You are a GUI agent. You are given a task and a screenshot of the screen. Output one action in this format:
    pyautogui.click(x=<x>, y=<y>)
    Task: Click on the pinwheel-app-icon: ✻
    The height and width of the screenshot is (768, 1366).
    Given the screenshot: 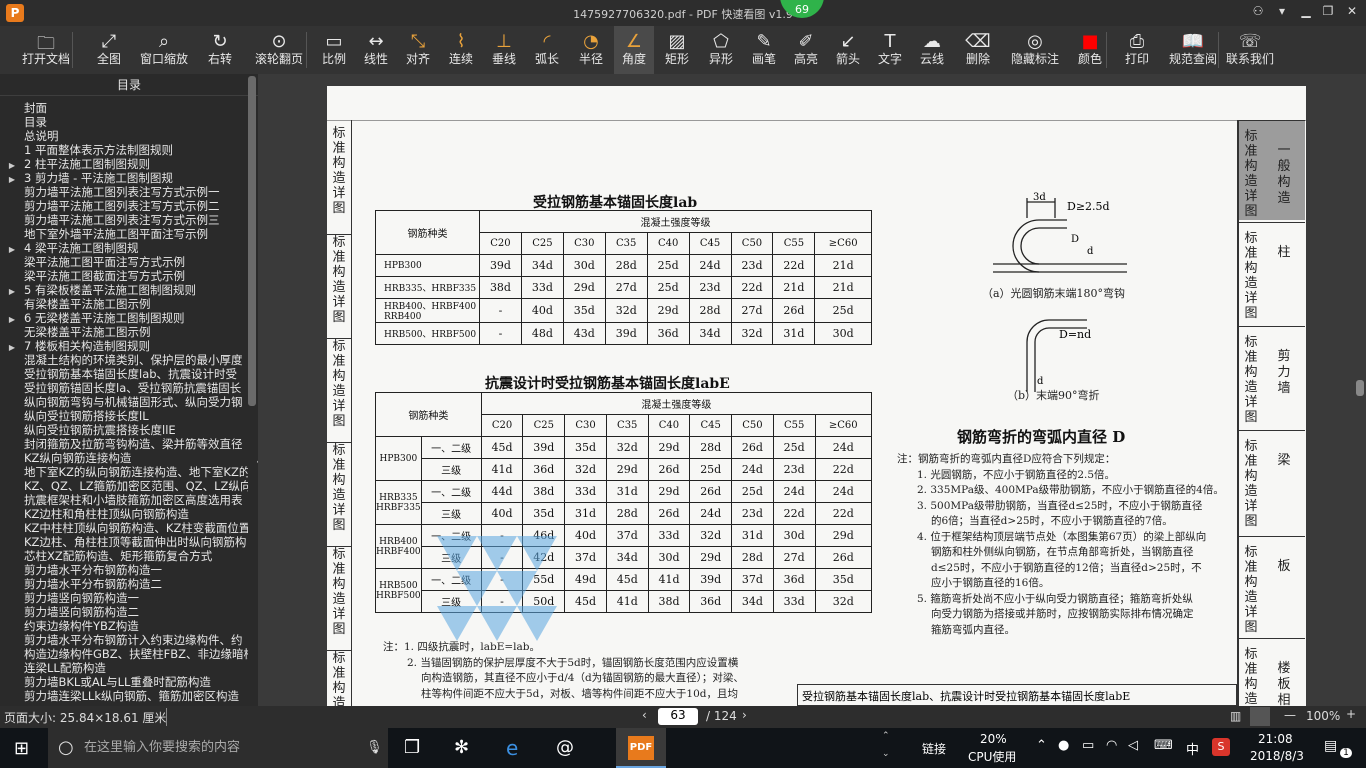 What is the action you would take?
    pyautogui.click(x=461, y=747)
    